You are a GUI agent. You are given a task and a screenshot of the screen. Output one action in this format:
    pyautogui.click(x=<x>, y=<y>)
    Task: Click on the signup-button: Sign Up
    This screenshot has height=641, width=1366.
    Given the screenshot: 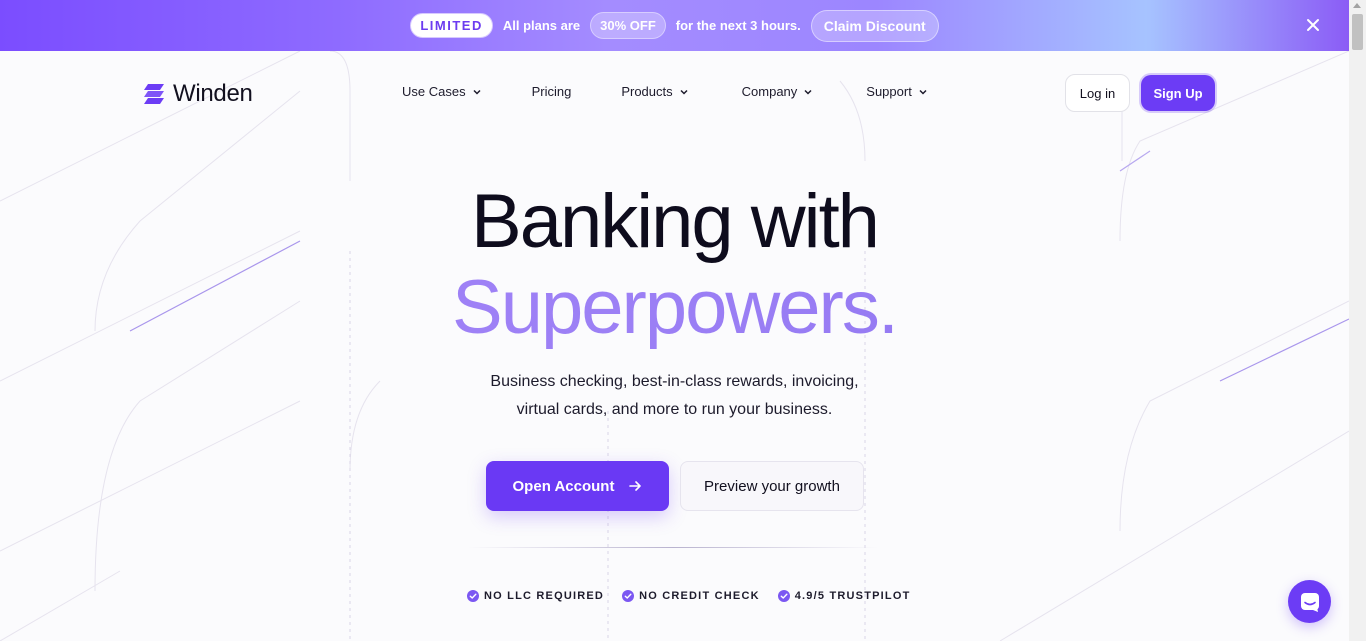 What is the action you would take?
    pyautogui.click(x=1178, y=93)
    